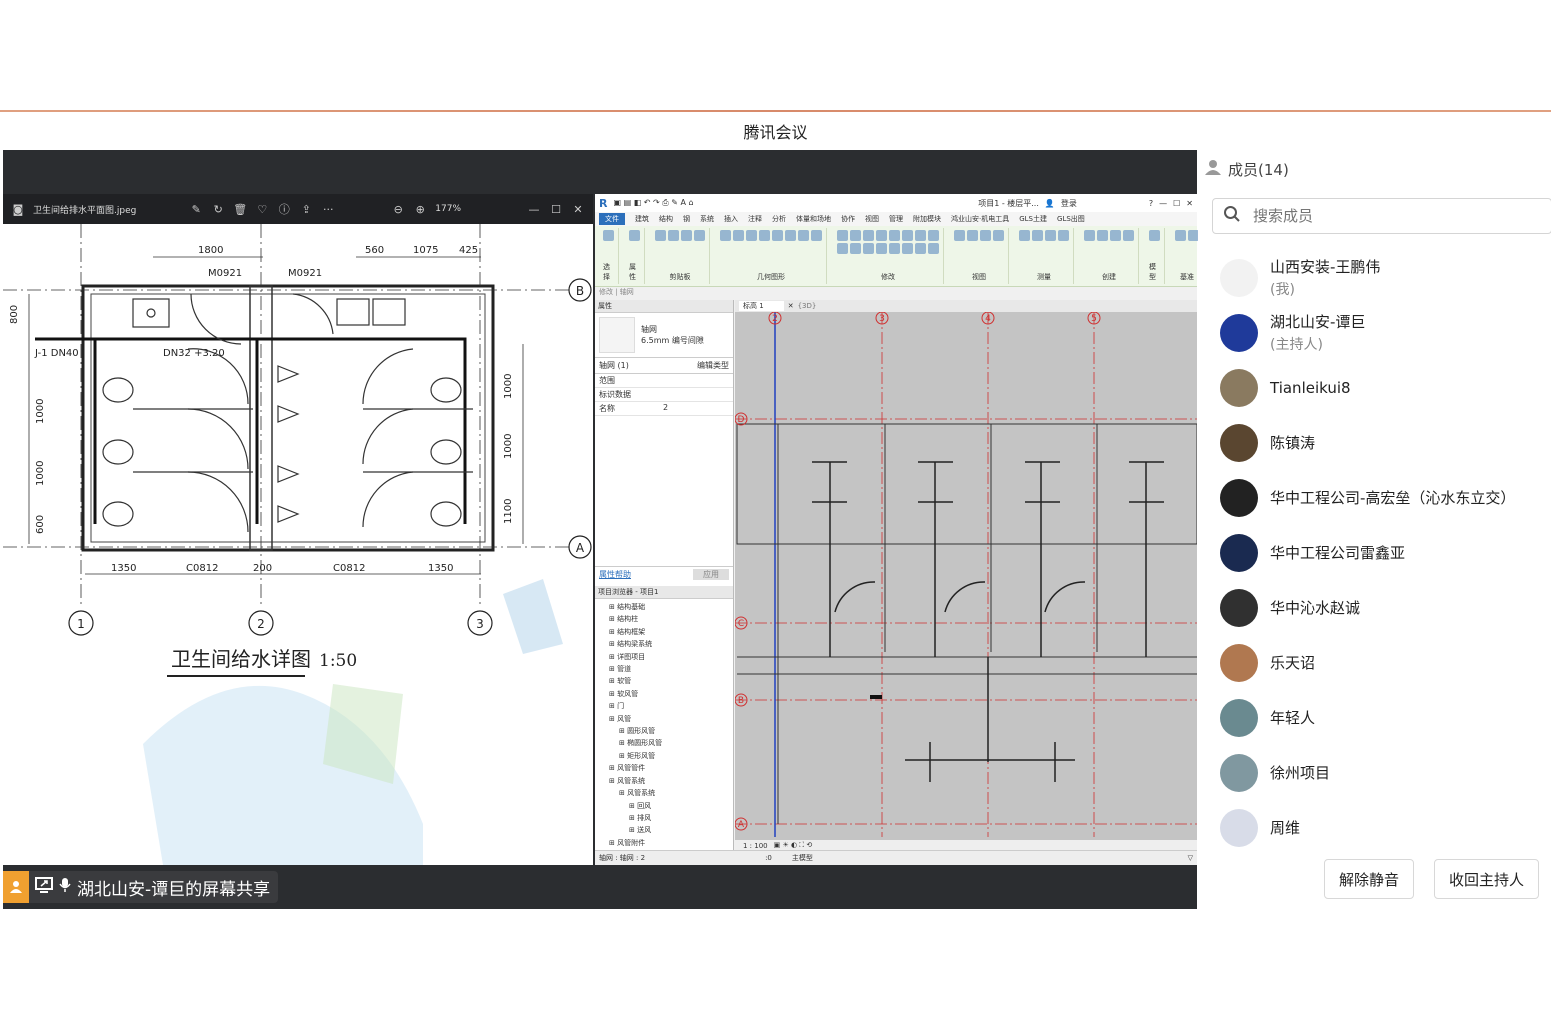 The image size is (1551, 1032). Describe the element at coordinates (927, 219) in the screenshot. I see `ribbon-tab: 附加模块` at that location.